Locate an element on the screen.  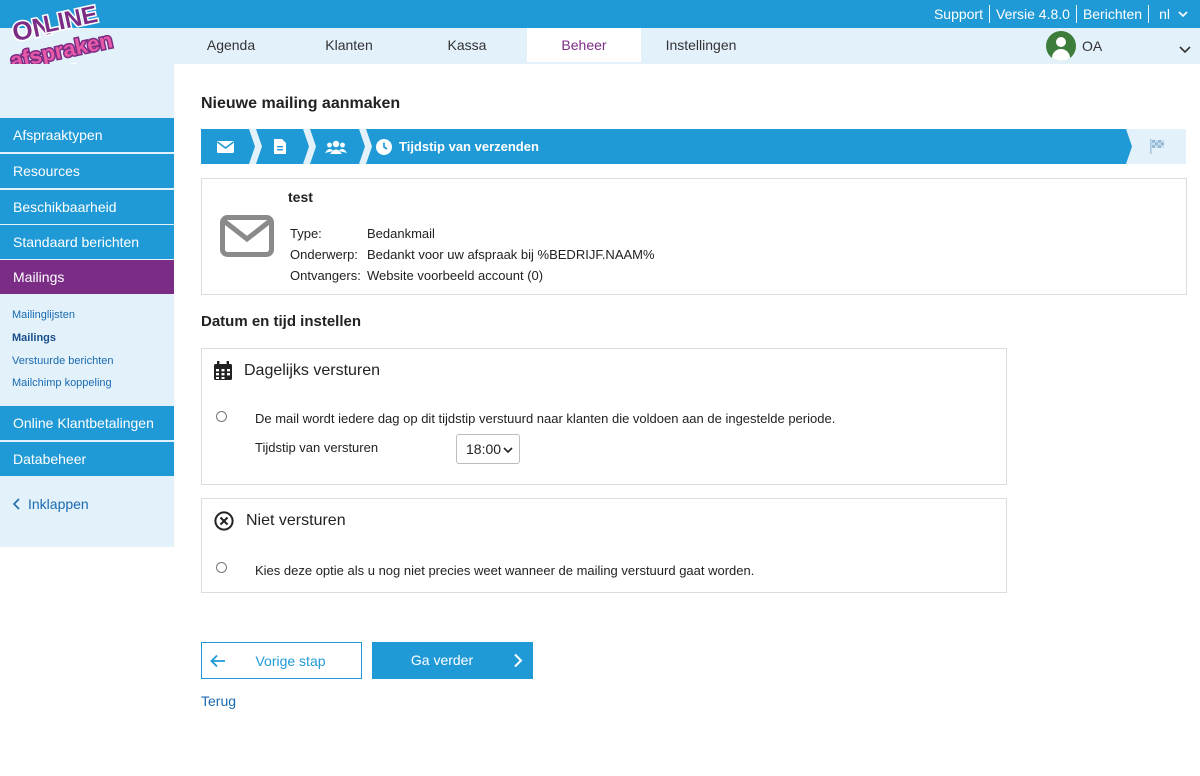
step-compose is located at coordinates (227, 146).